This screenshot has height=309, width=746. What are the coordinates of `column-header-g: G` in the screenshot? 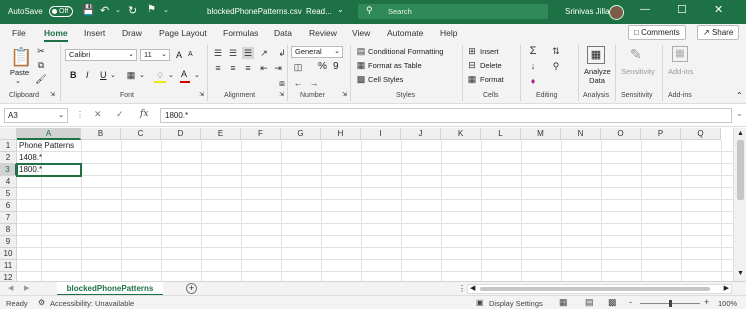 It's located at (301, 134).